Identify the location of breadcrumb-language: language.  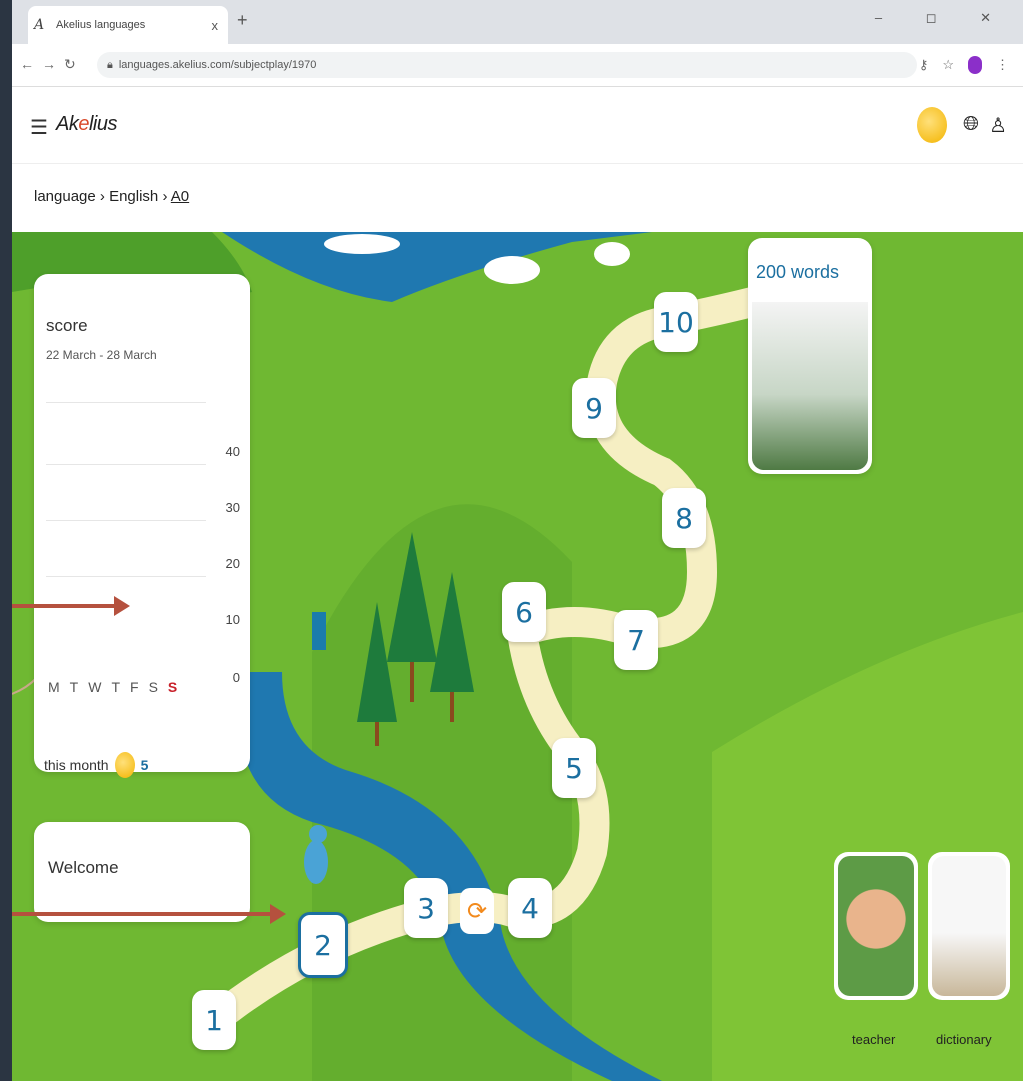
(65, 196).